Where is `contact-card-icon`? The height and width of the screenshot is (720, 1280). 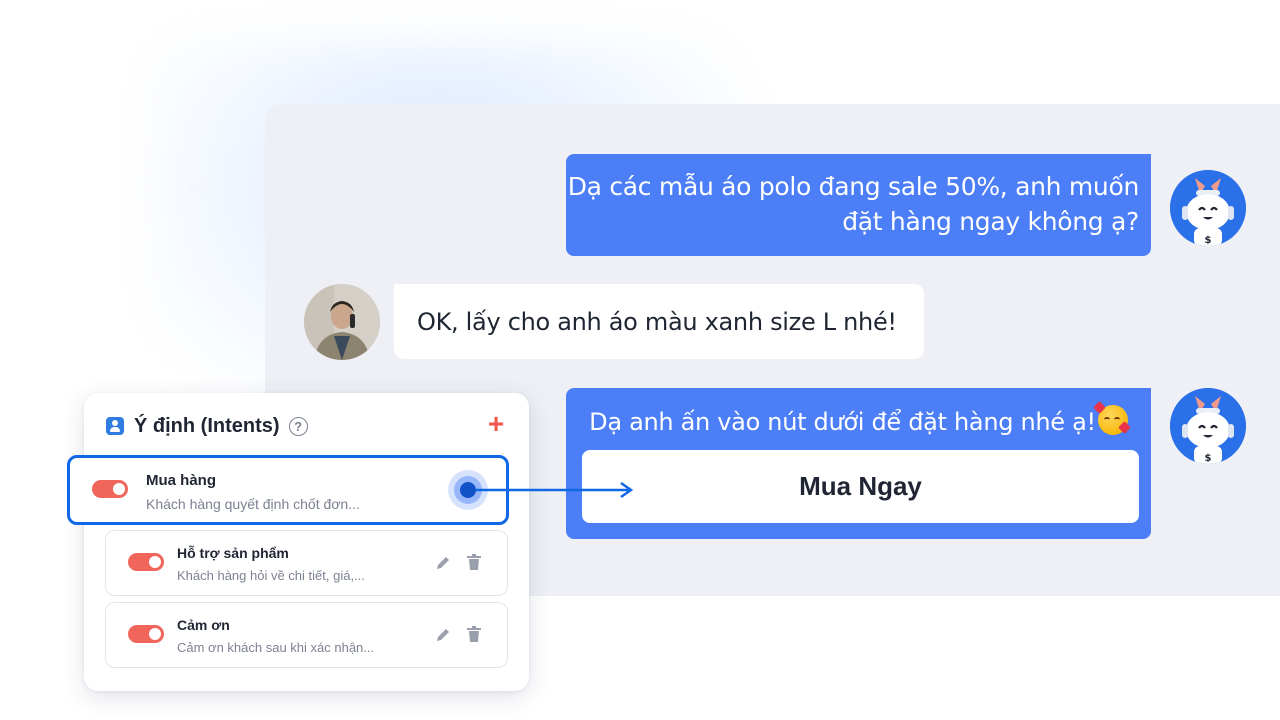
contact-card-icon is located at coordinates (115, 426).